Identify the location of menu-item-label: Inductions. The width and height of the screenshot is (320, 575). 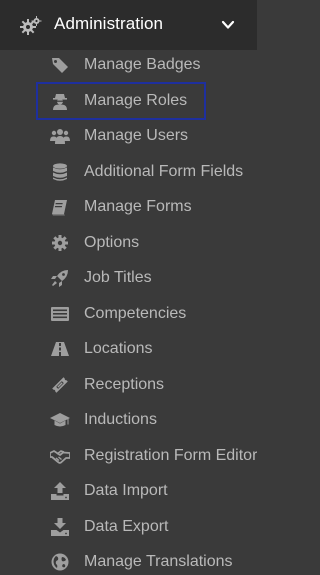
(120, 419).